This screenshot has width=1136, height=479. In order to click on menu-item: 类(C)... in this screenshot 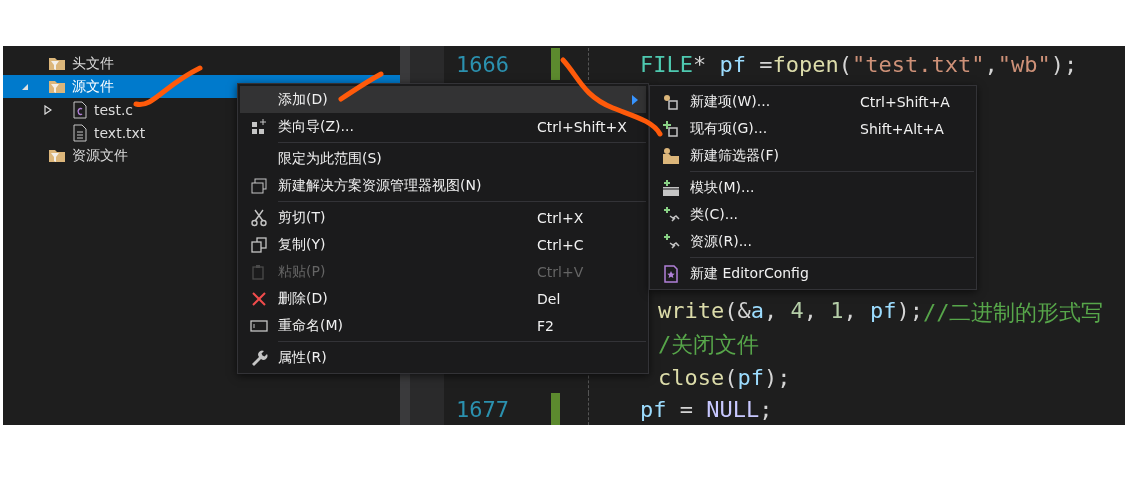, I will do `click(813, 214)`.